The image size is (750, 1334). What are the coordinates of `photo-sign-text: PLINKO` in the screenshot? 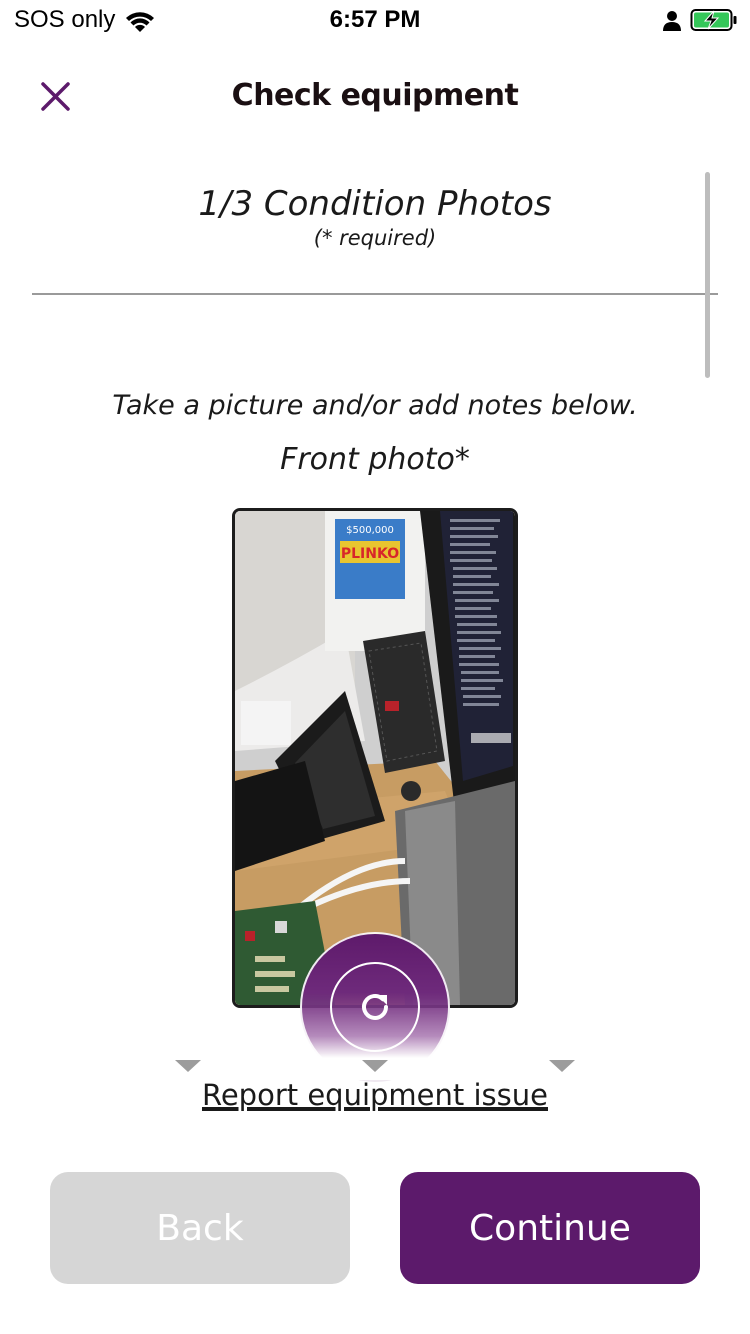 It's located at (370, 554).